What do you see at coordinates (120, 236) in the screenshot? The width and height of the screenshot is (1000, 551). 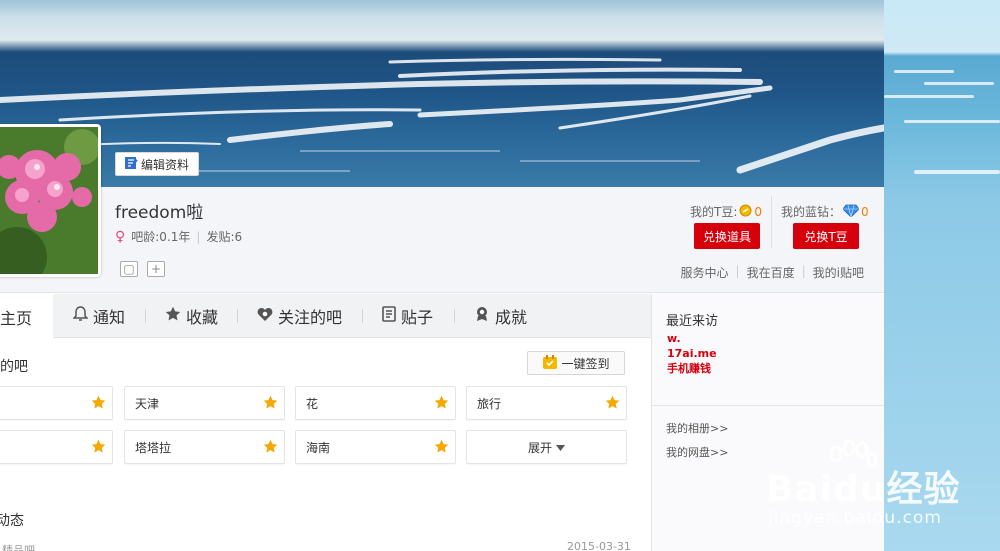 I see `female-icon: ♀` at bounding box center [120, 236].